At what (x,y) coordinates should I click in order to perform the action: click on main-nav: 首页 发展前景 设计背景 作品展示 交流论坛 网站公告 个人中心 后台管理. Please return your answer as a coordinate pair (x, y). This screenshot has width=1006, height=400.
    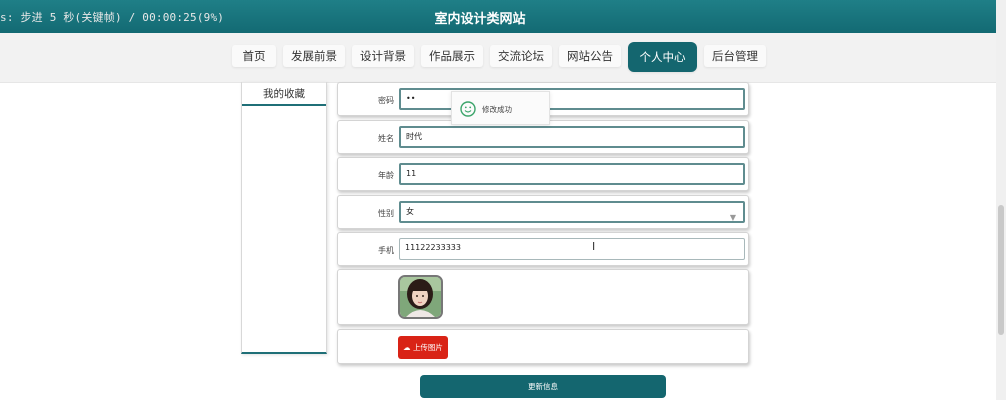
    Looking at the image, I should click on (503, 57).